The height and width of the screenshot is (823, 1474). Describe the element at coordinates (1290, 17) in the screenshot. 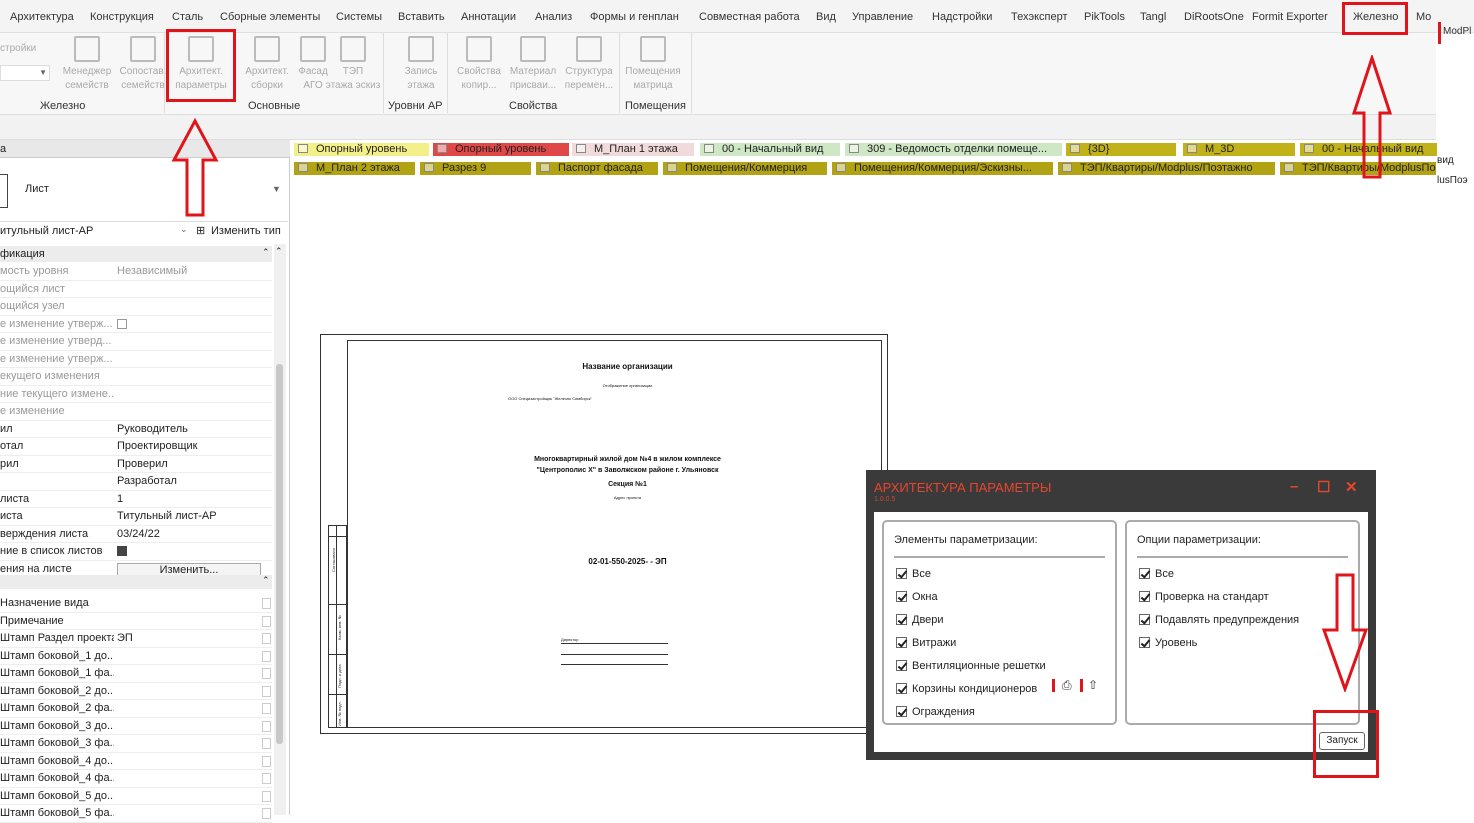

I see `menu-item: Formit Exporter` at that location.